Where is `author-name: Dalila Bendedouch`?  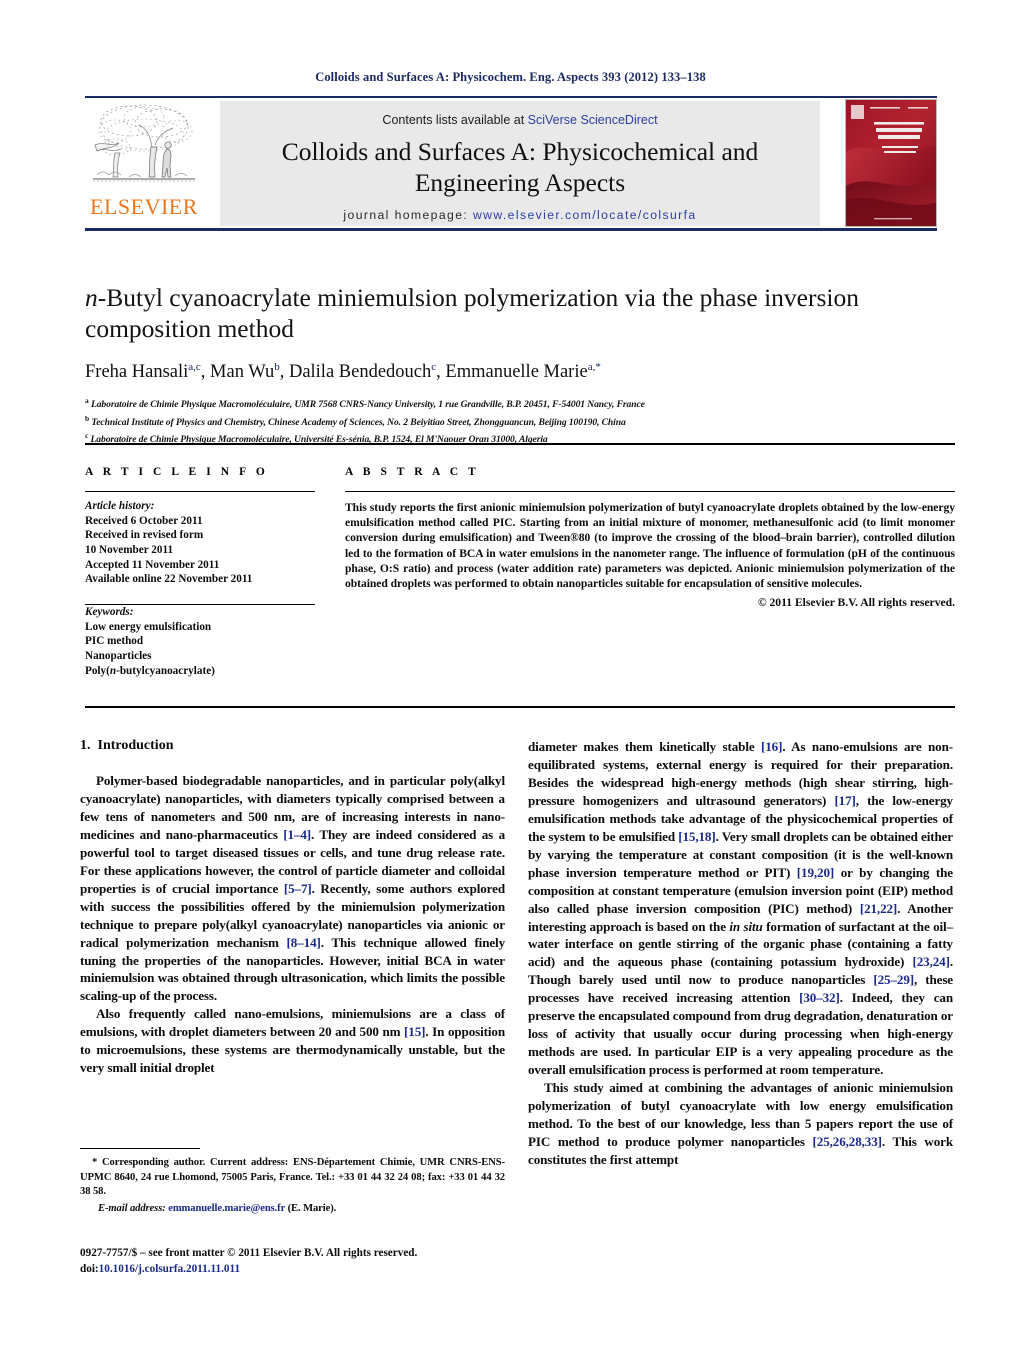
author-name: Dalila Bendedouch is located at coordinates (360, 372).